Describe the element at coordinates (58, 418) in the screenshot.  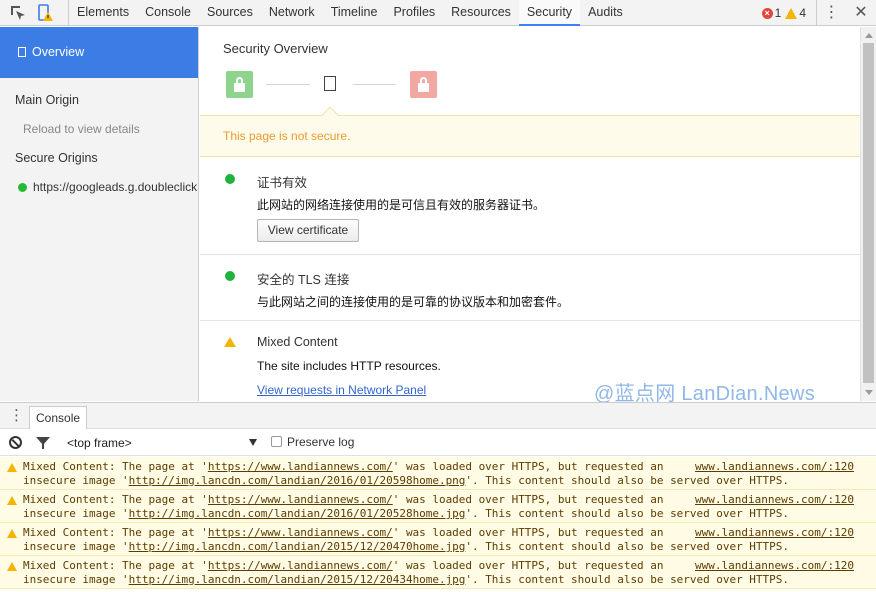
I see `drawer-tab-console: Console` at that location.